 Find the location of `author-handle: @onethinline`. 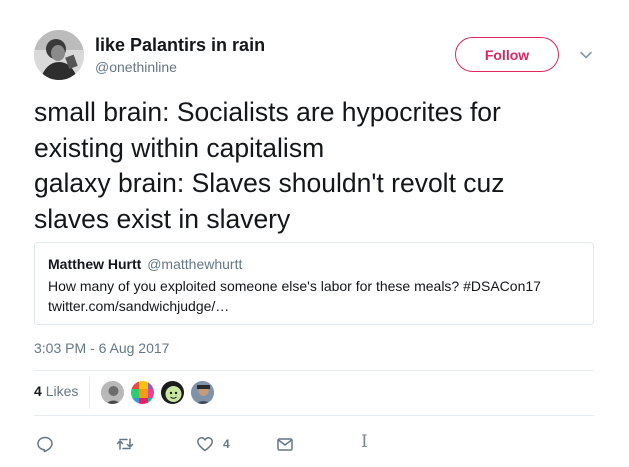

author-handle: @onethinline is located at coordinates (136, 67).